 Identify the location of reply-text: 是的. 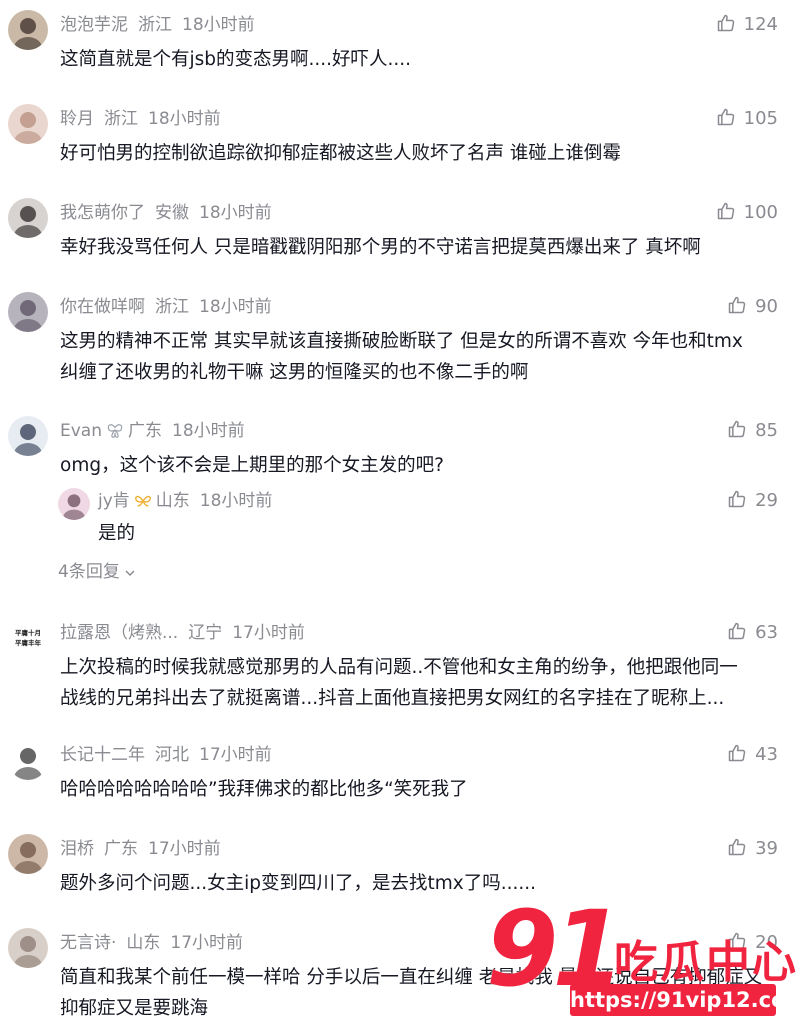
(117, 533).